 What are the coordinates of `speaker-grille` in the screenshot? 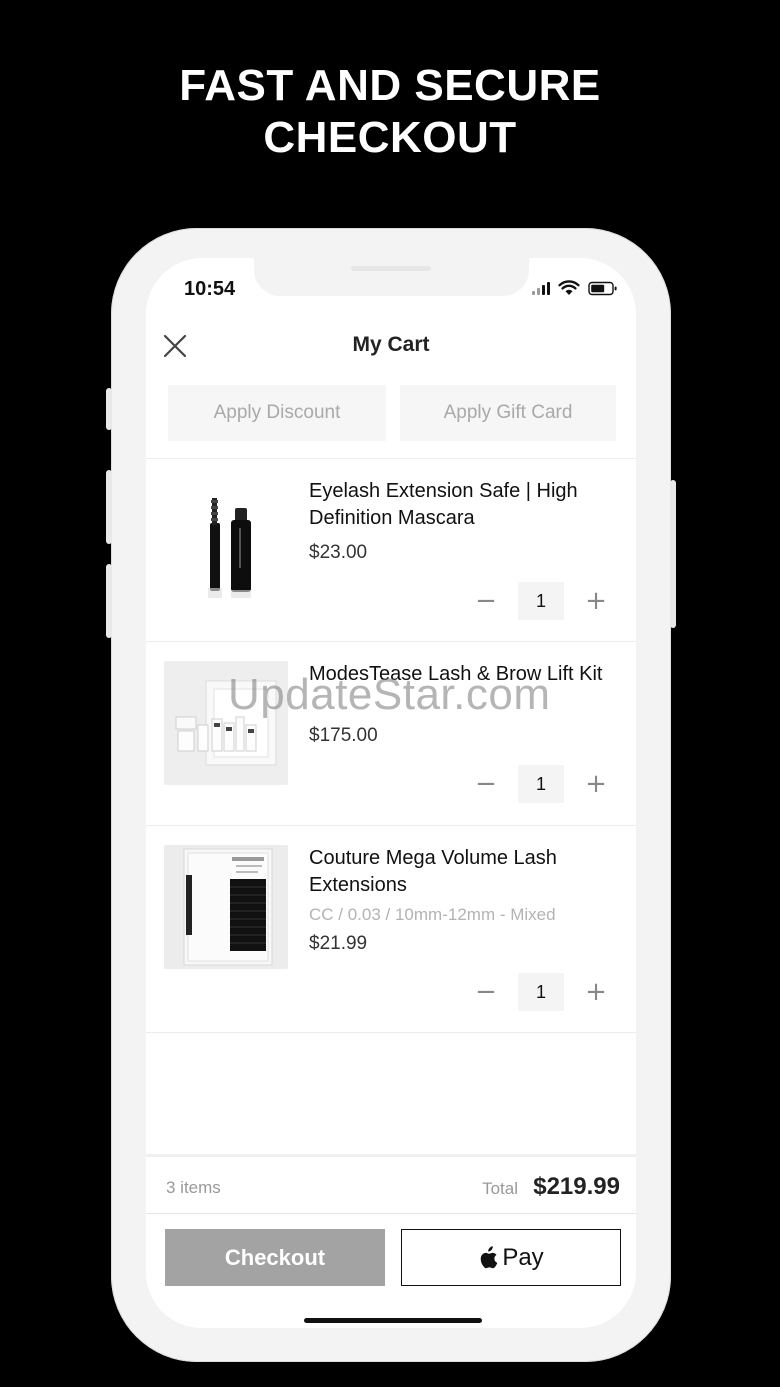 It's located at (391, 268).